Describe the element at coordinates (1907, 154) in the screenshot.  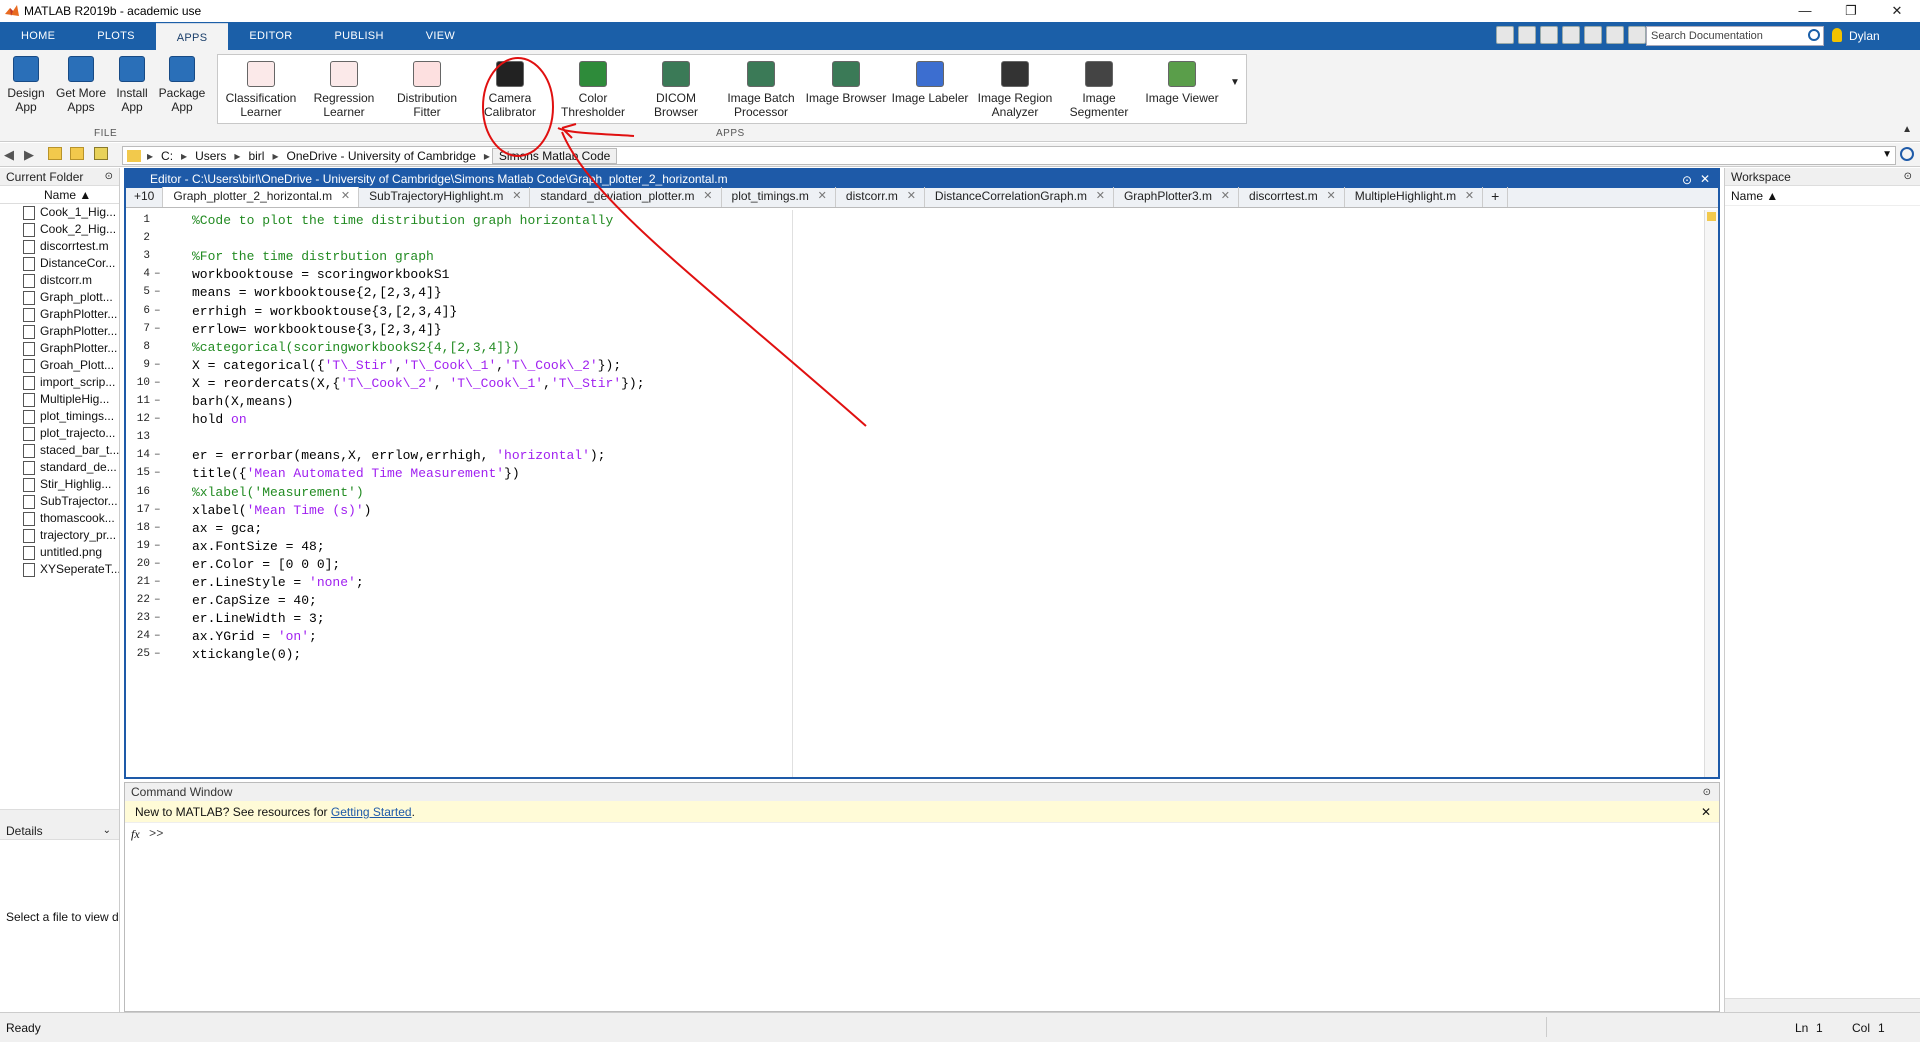
I see `search-folder-icon` at that location.